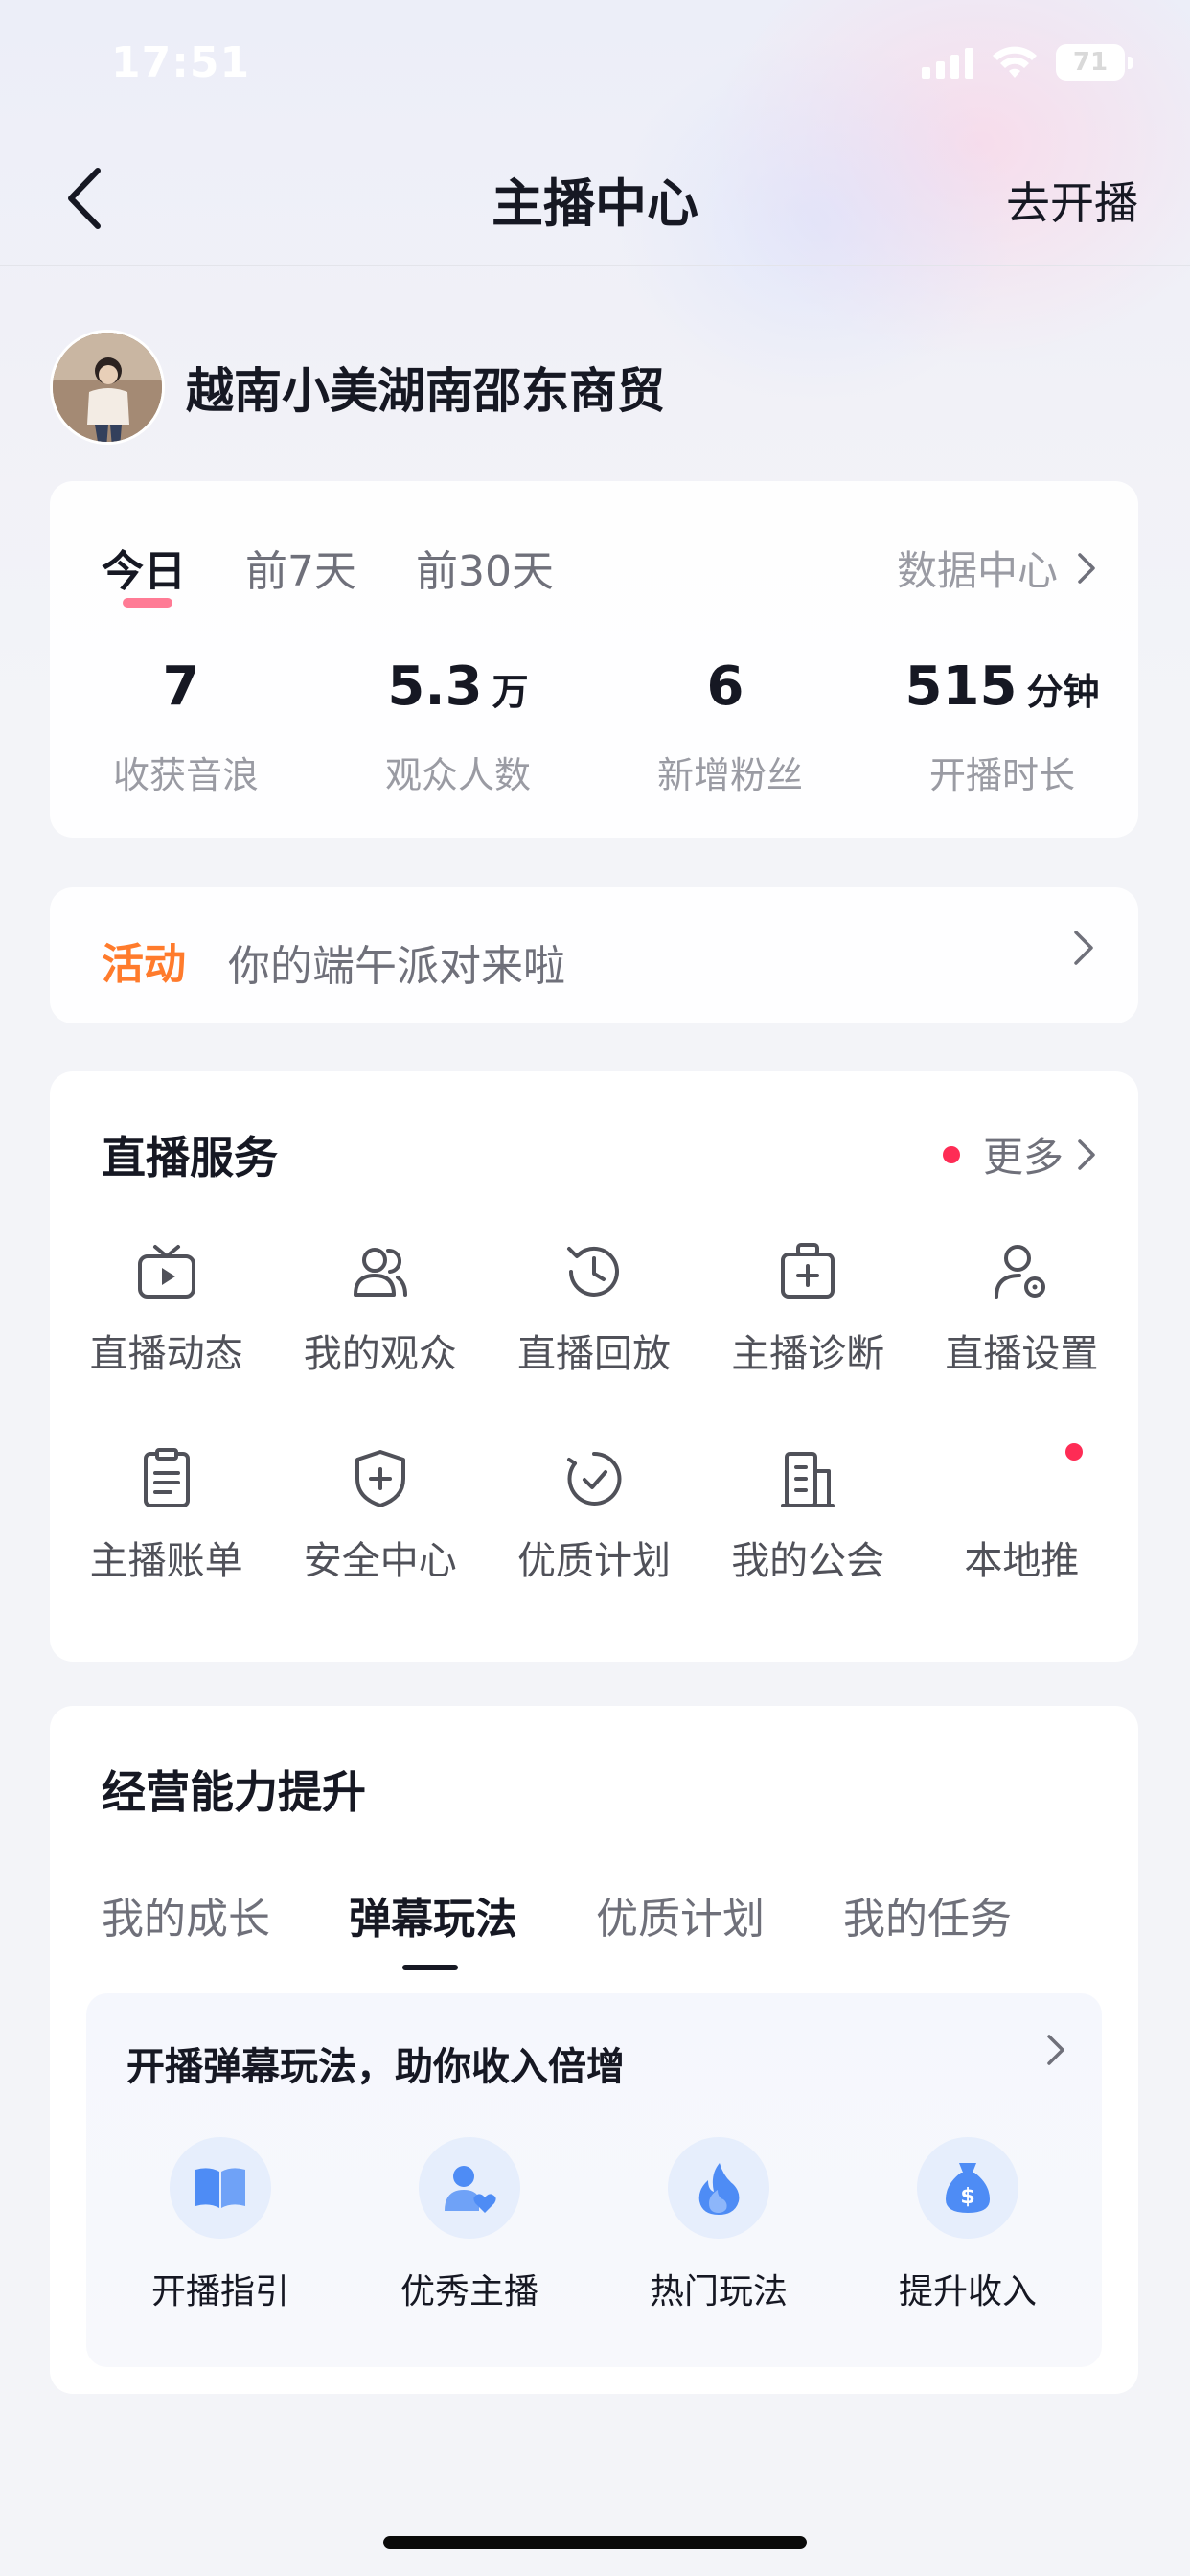 Image resolution: width=1190 pixels, height=2576 pixels. Describe the element at coordinates (594, 1479) in the screenshot. I see `check-circle-icon` at that location.